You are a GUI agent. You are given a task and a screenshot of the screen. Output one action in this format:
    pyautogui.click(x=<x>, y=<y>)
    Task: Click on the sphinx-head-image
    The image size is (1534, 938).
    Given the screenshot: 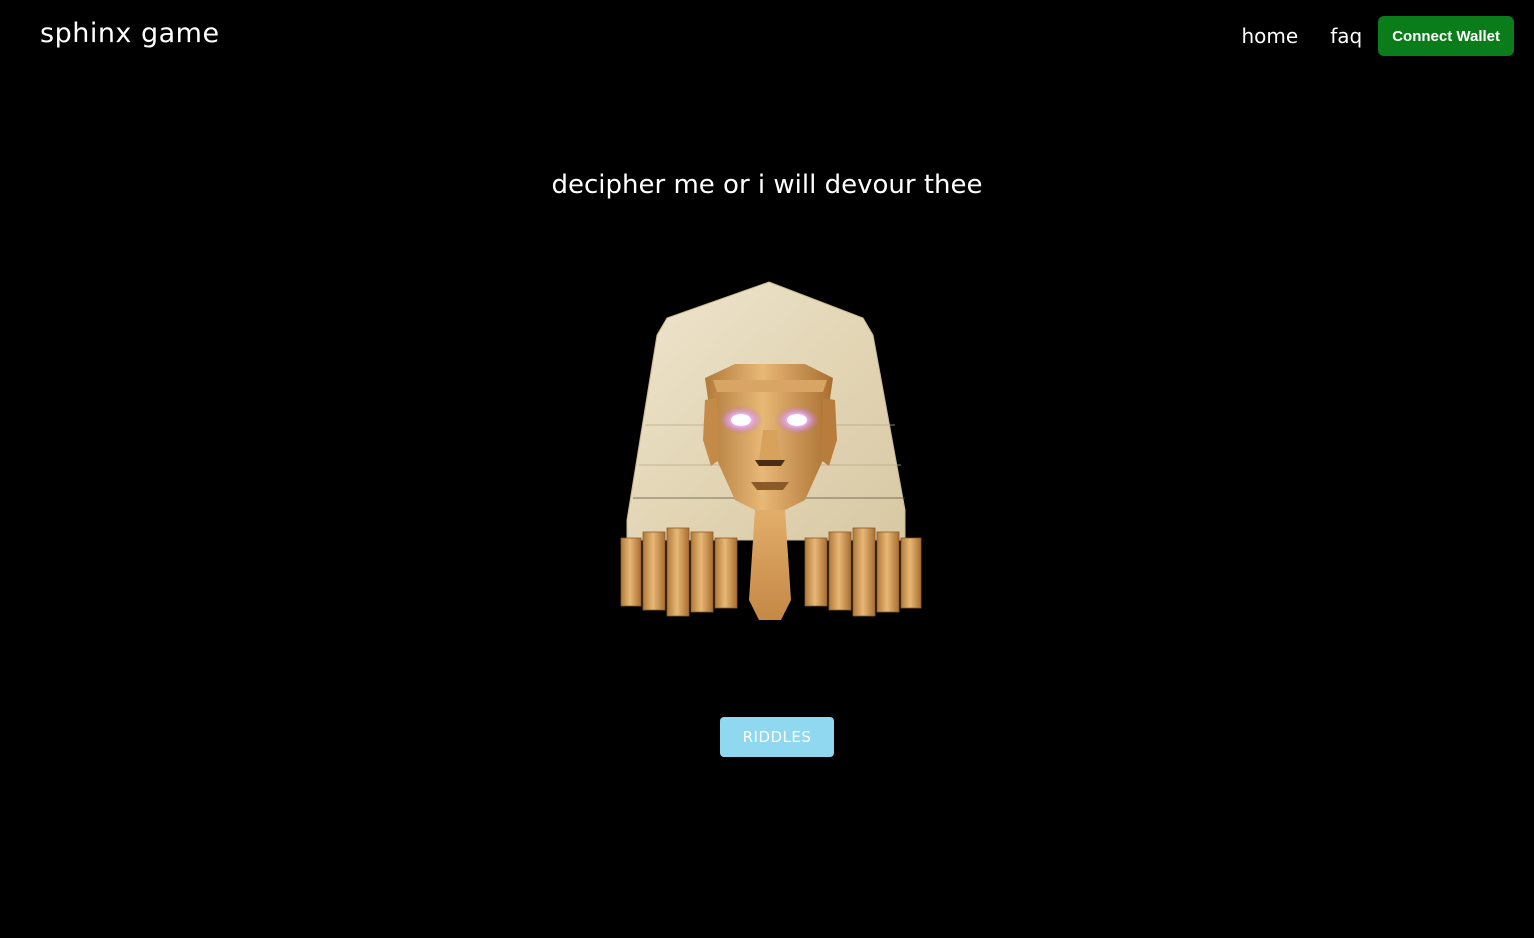 What is the action you would take?
    pyautogui.click(x=771, y=450)
    